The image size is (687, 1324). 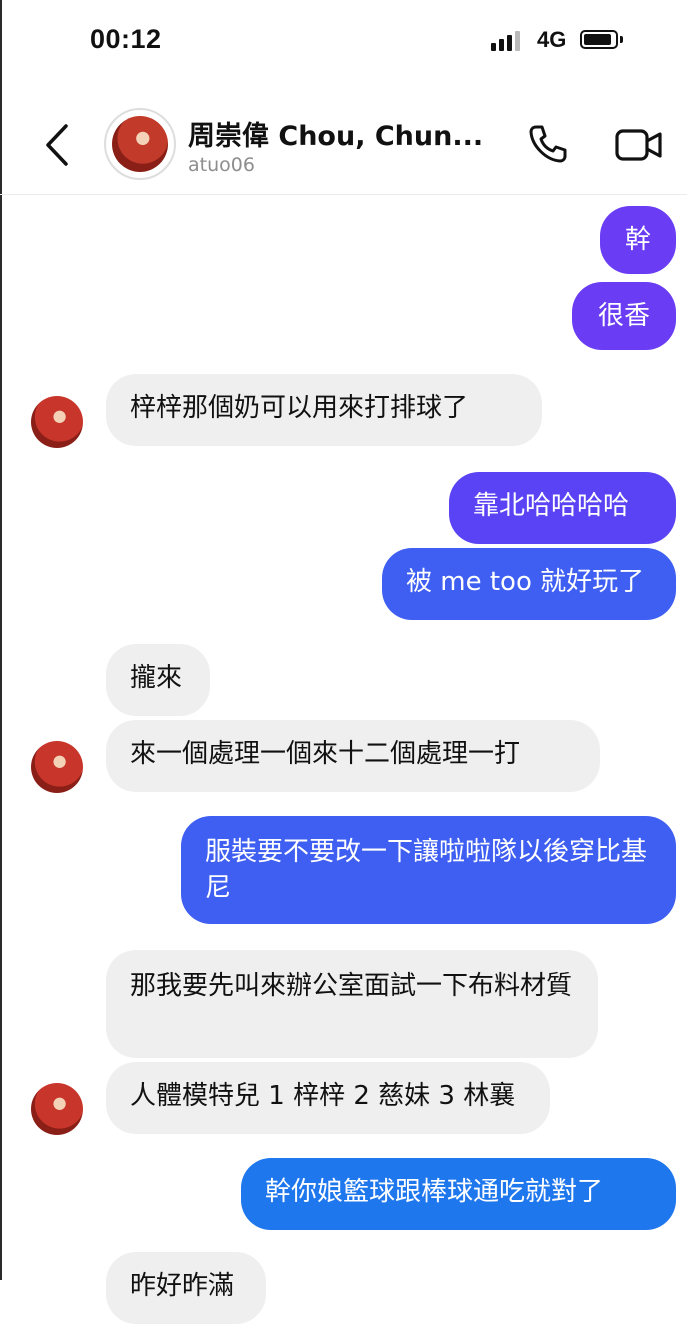 What do you see at coordinates (562, 508) in the screenshot?
I see `message-outgoing: 靠北哈哈哈哈` at bounding box center [562, 508].